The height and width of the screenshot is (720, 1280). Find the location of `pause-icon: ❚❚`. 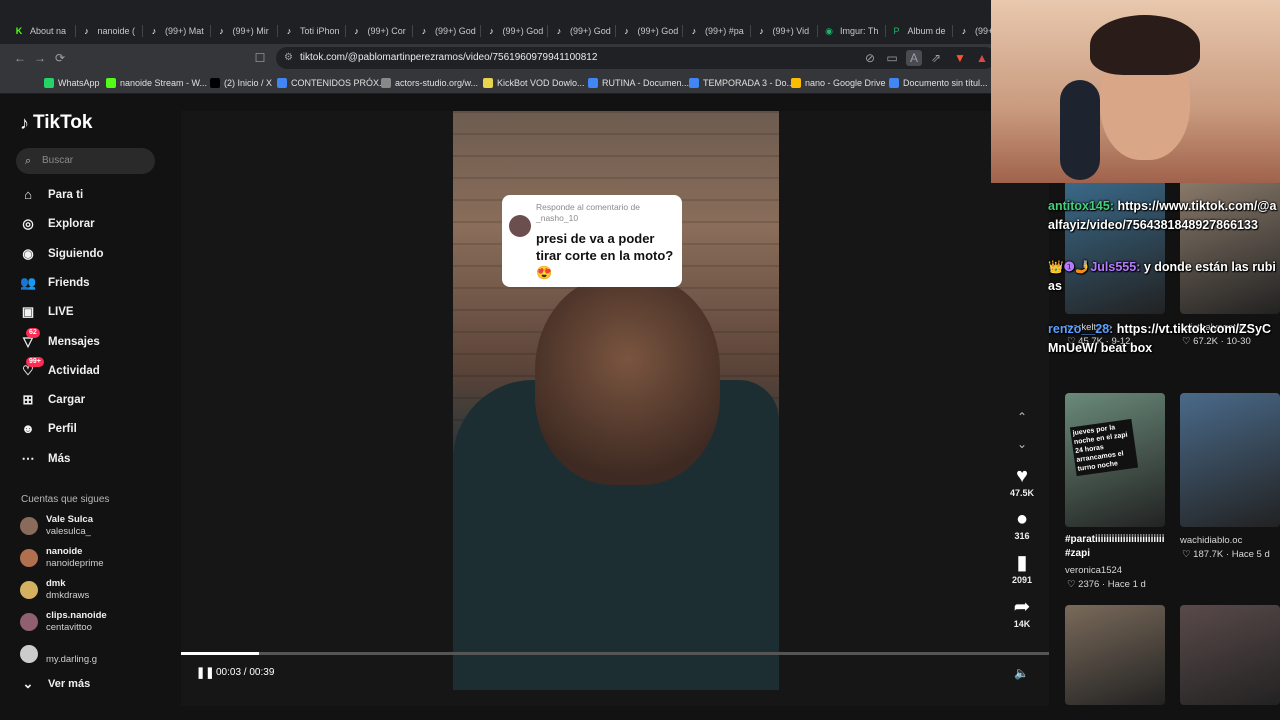

pause-icon: ❚❚ is located at coordinates (205, 672).